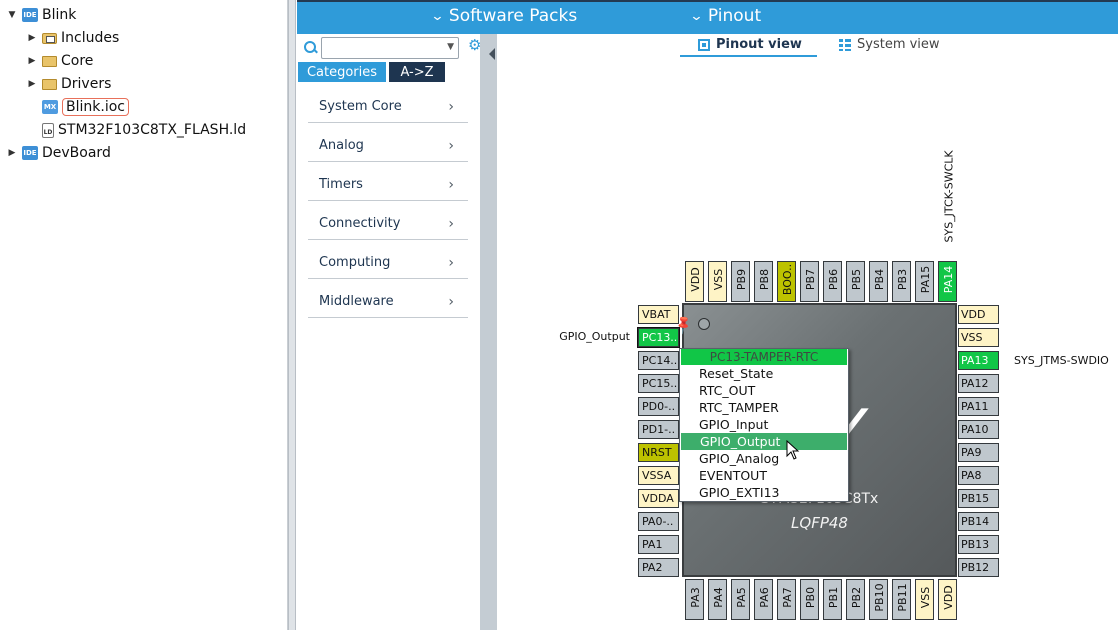 The image size is (1118, 630). Describe the element at coordinates (658, 567) in the screenshot. I see `pin-pa2: PA2` at that location.